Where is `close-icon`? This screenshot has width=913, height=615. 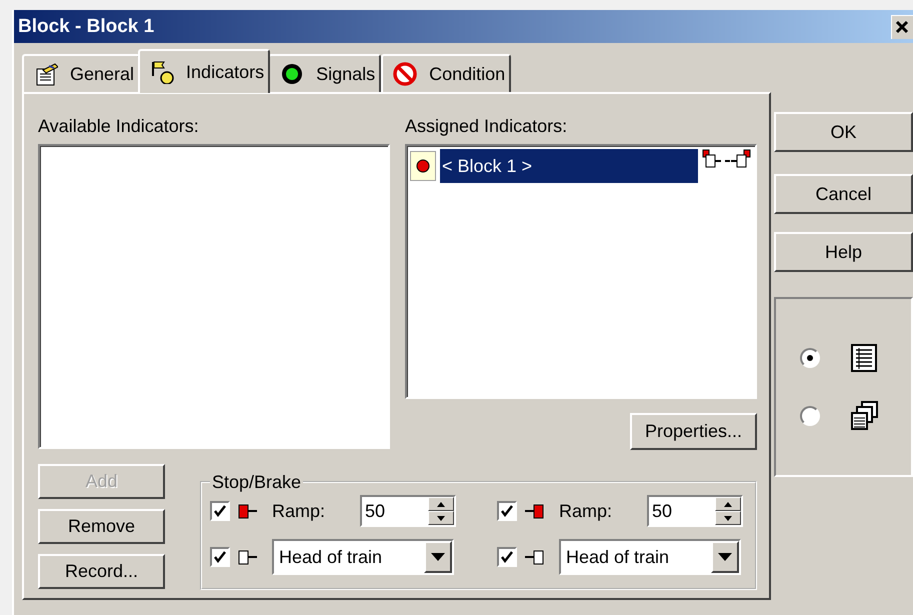
close-icon is located at coordinates (902, 27).